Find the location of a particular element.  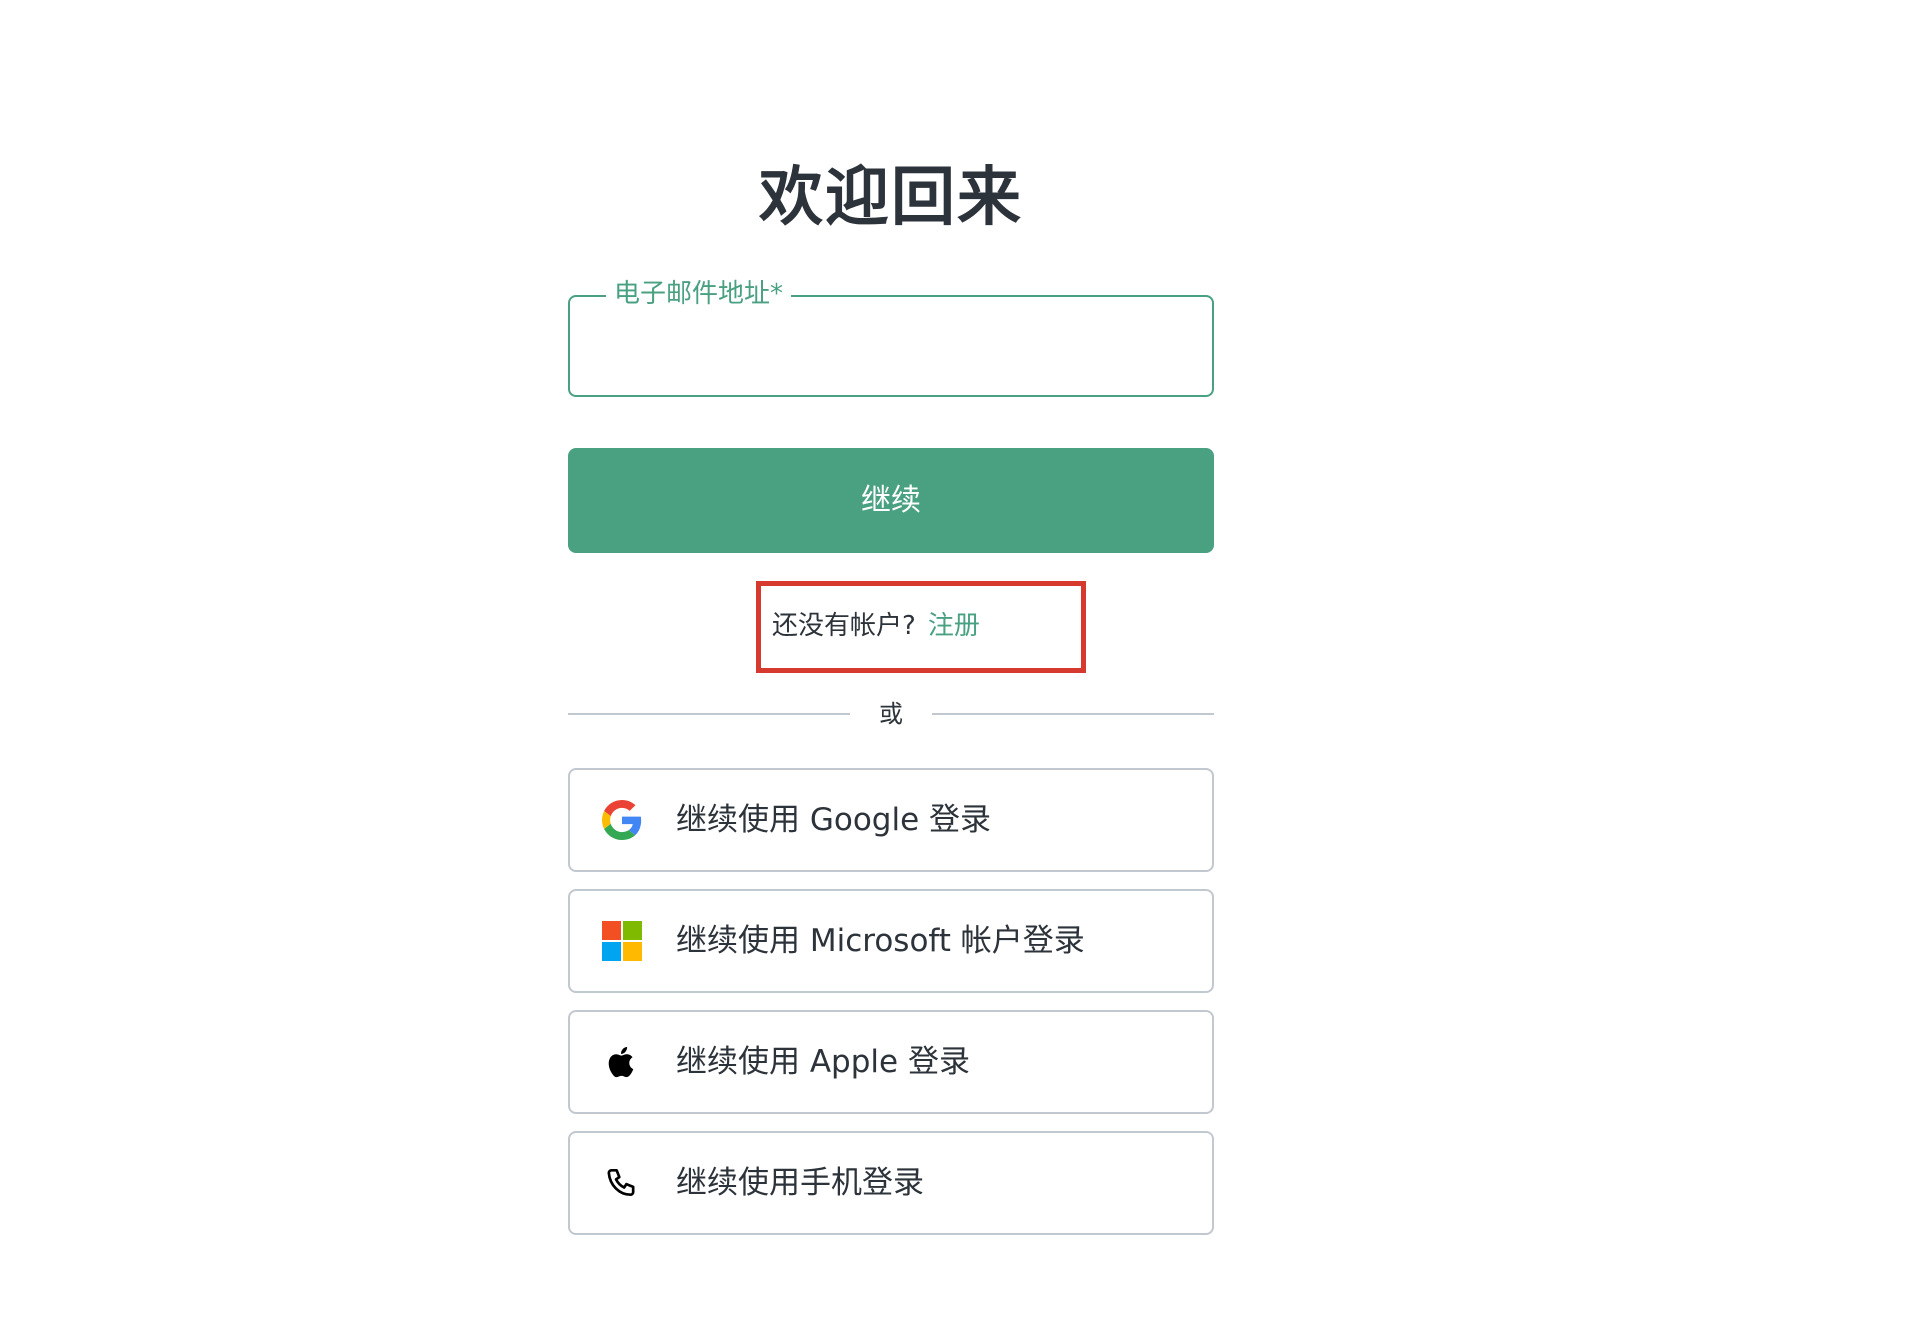

email-label: 电子邮件地址* is located at coordinates (699, 294).